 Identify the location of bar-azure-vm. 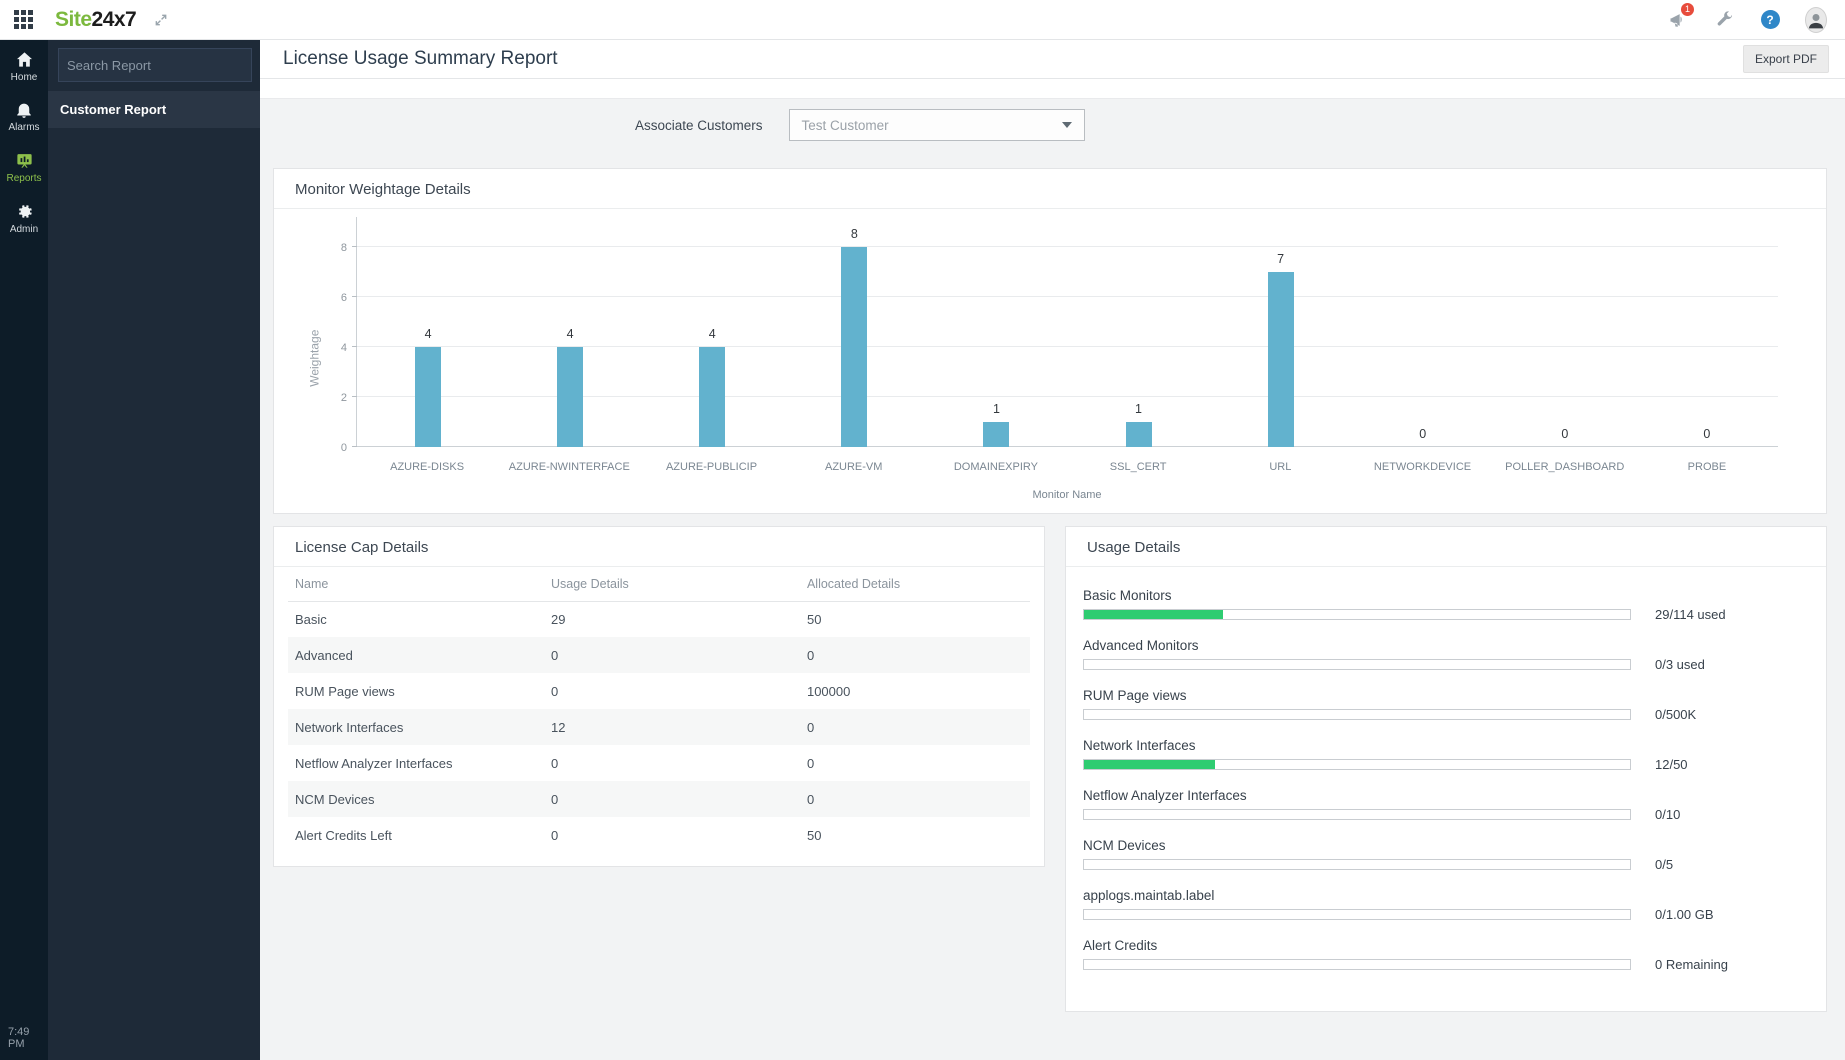
(854, 347).